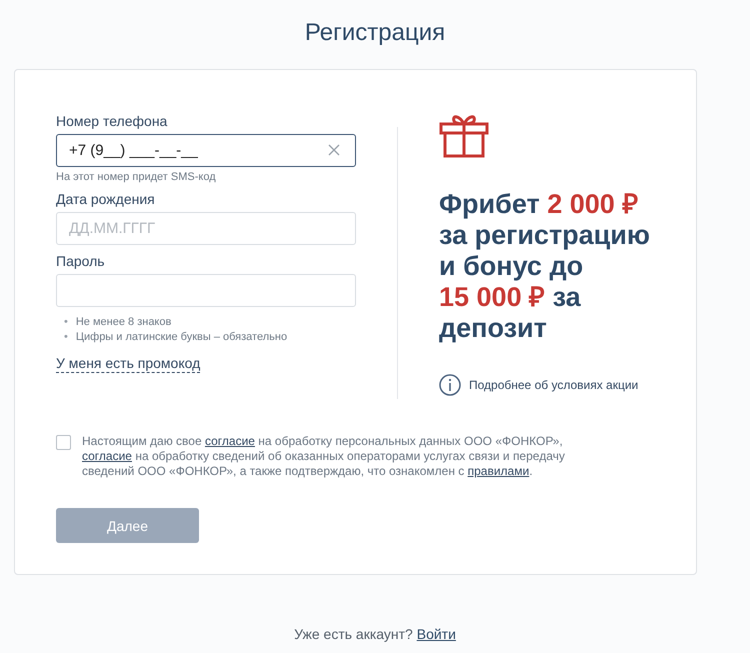 Image resolution: width=750 pixels, height=653 pixels. I want to click on field-label: Пароль, so click(80, 261).